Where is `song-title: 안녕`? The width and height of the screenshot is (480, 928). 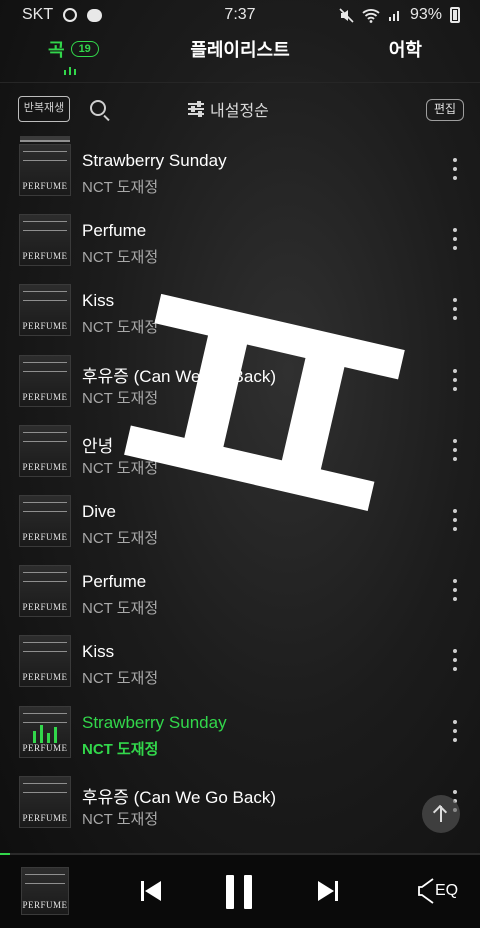 song-title: 안녕 is located at coordinates (98, 446).